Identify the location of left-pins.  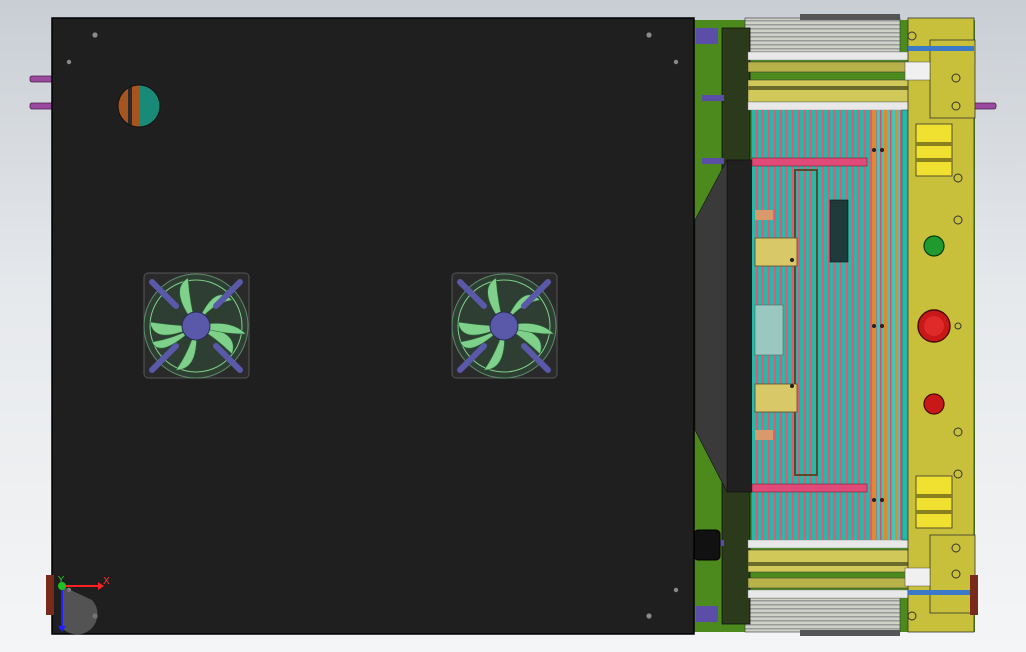
(42, 92).